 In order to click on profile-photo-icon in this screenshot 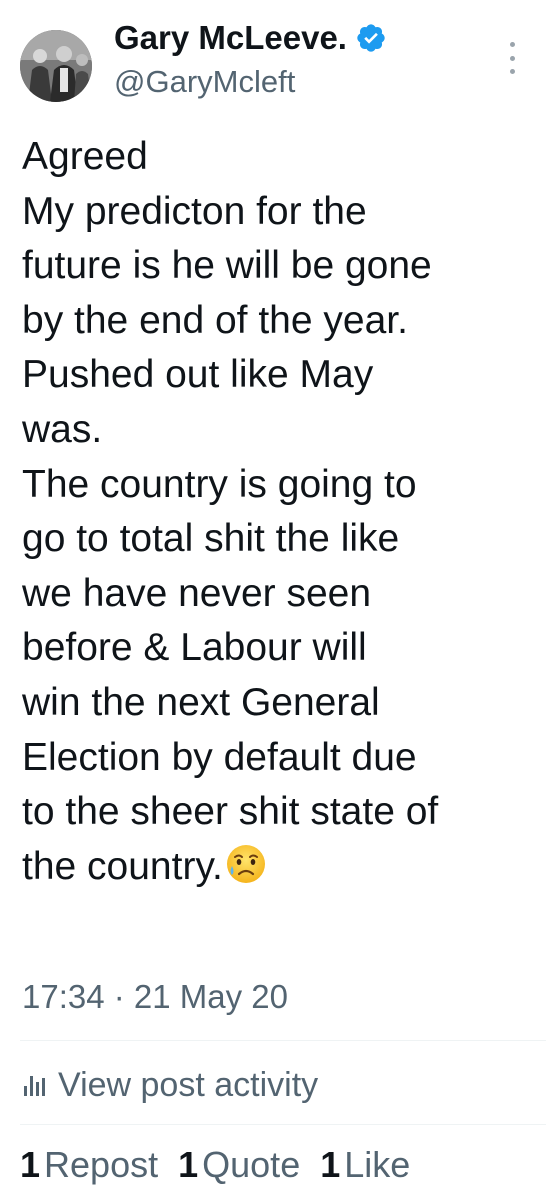, I will do `click(56, 66)`.